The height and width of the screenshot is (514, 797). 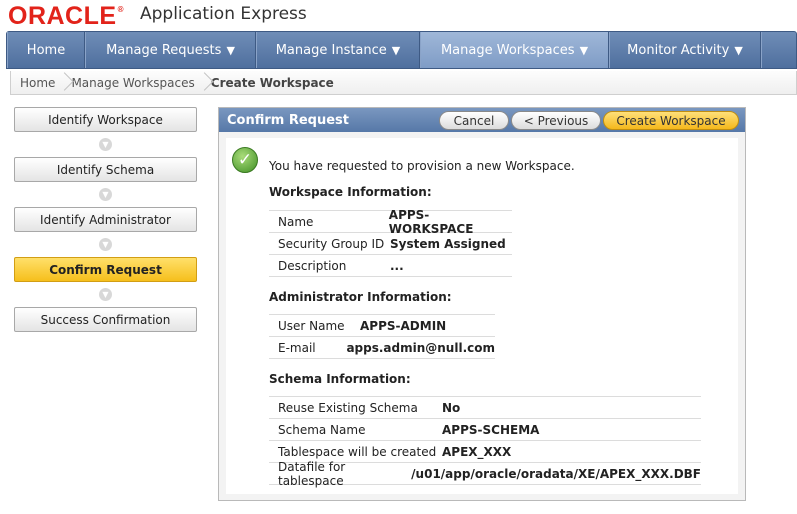 I want to click on tab-label: Home, so click(x=46, y=50).